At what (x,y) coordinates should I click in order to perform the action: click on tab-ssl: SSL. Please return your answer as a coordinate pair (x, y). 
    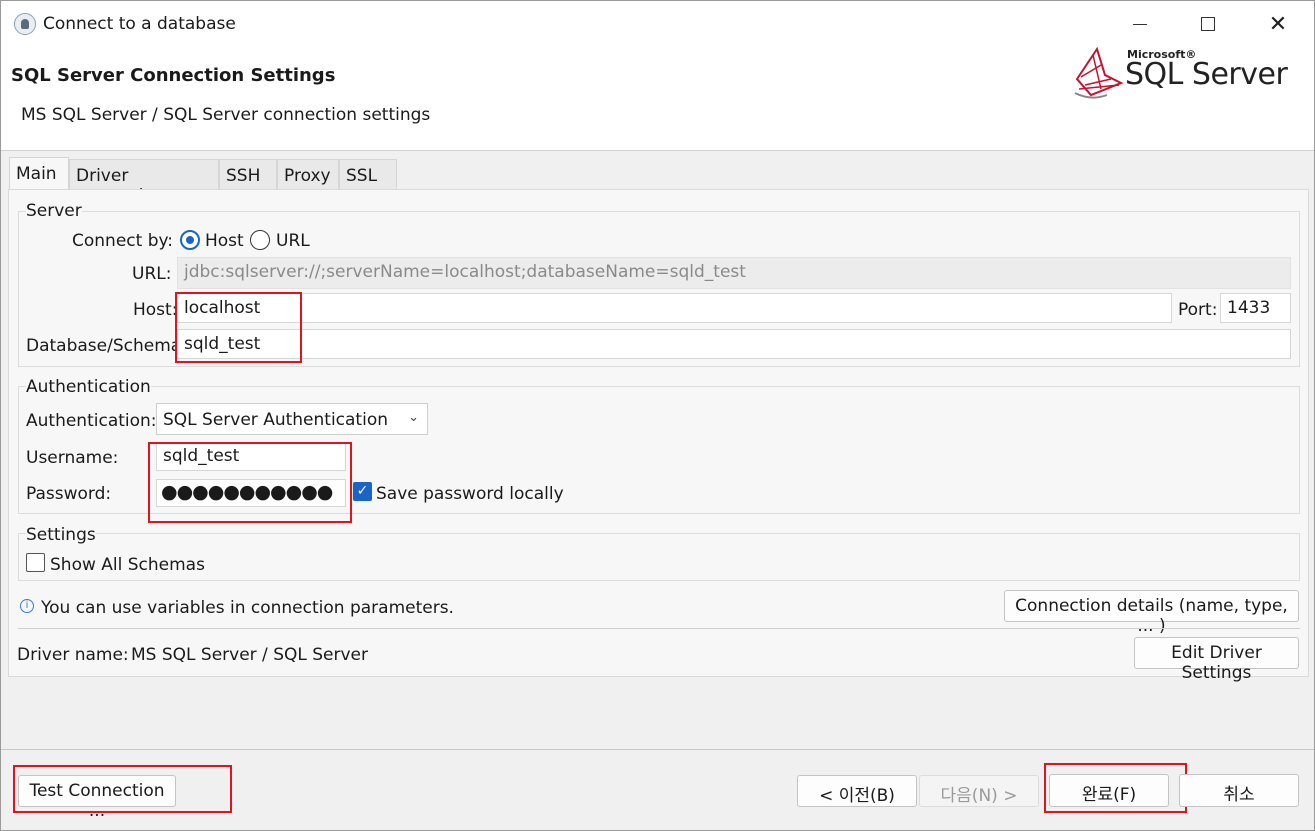
    Looking at the image, I should click on (368, 174).